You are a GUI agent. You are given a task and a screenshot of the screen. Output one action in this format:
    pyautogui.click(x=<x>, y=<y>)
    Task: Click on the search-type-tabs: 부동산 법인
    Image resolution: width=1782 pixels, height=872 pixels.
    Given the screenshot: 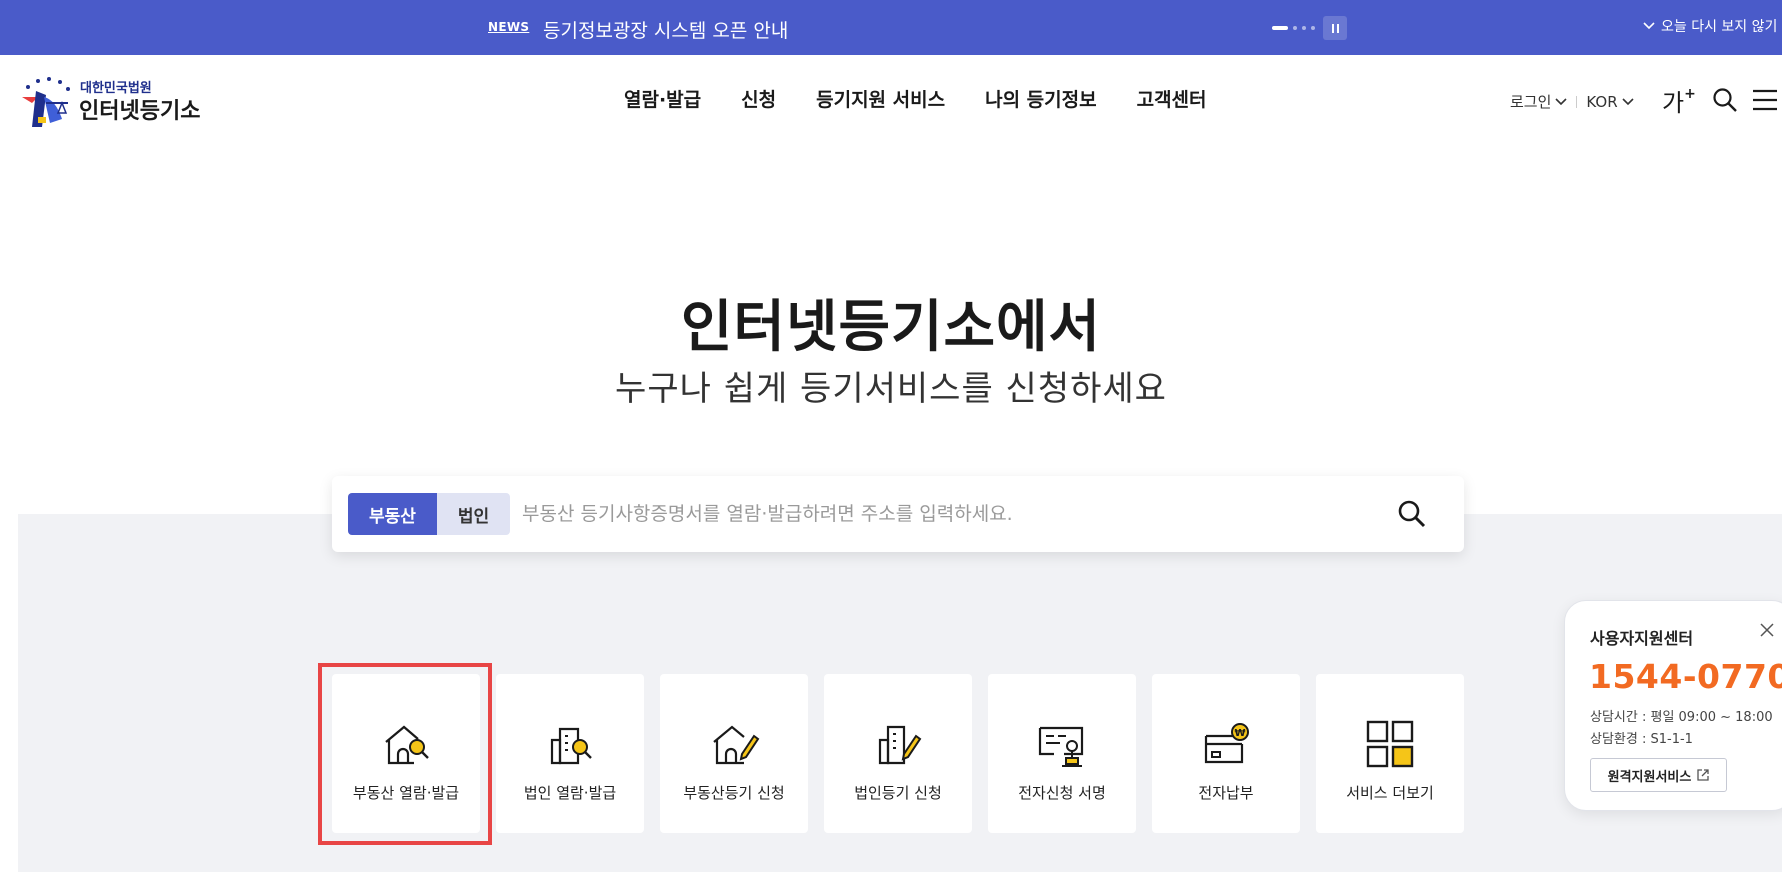 What is the action you would take?
    pyautogui.click(x=429, y=514)
    